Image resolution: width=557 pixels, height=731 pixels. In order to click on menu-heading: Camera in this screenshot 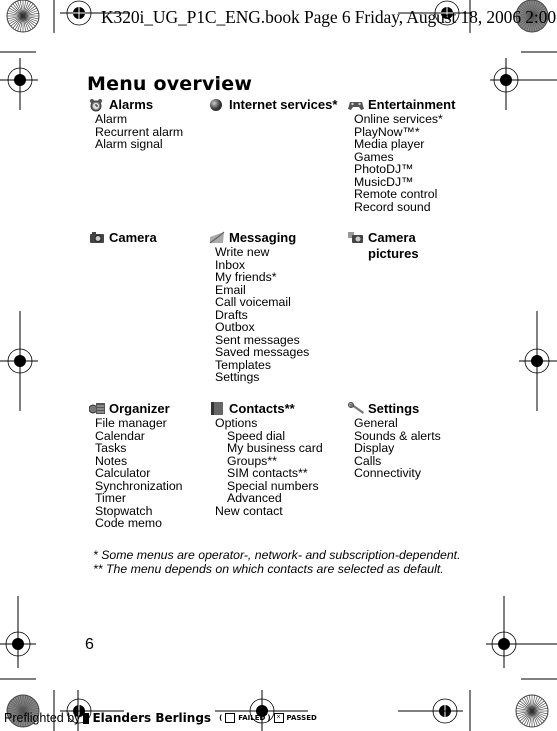, I will do `click(123, 238)`.